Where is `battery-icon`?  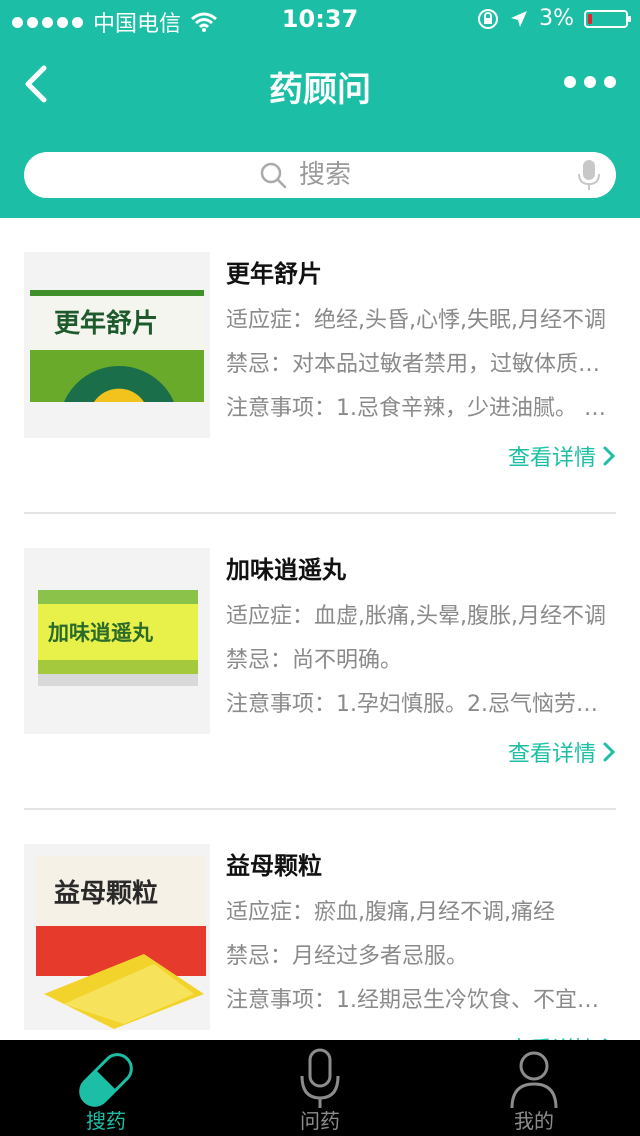 battery-icon is located at coordinates (607, 18).